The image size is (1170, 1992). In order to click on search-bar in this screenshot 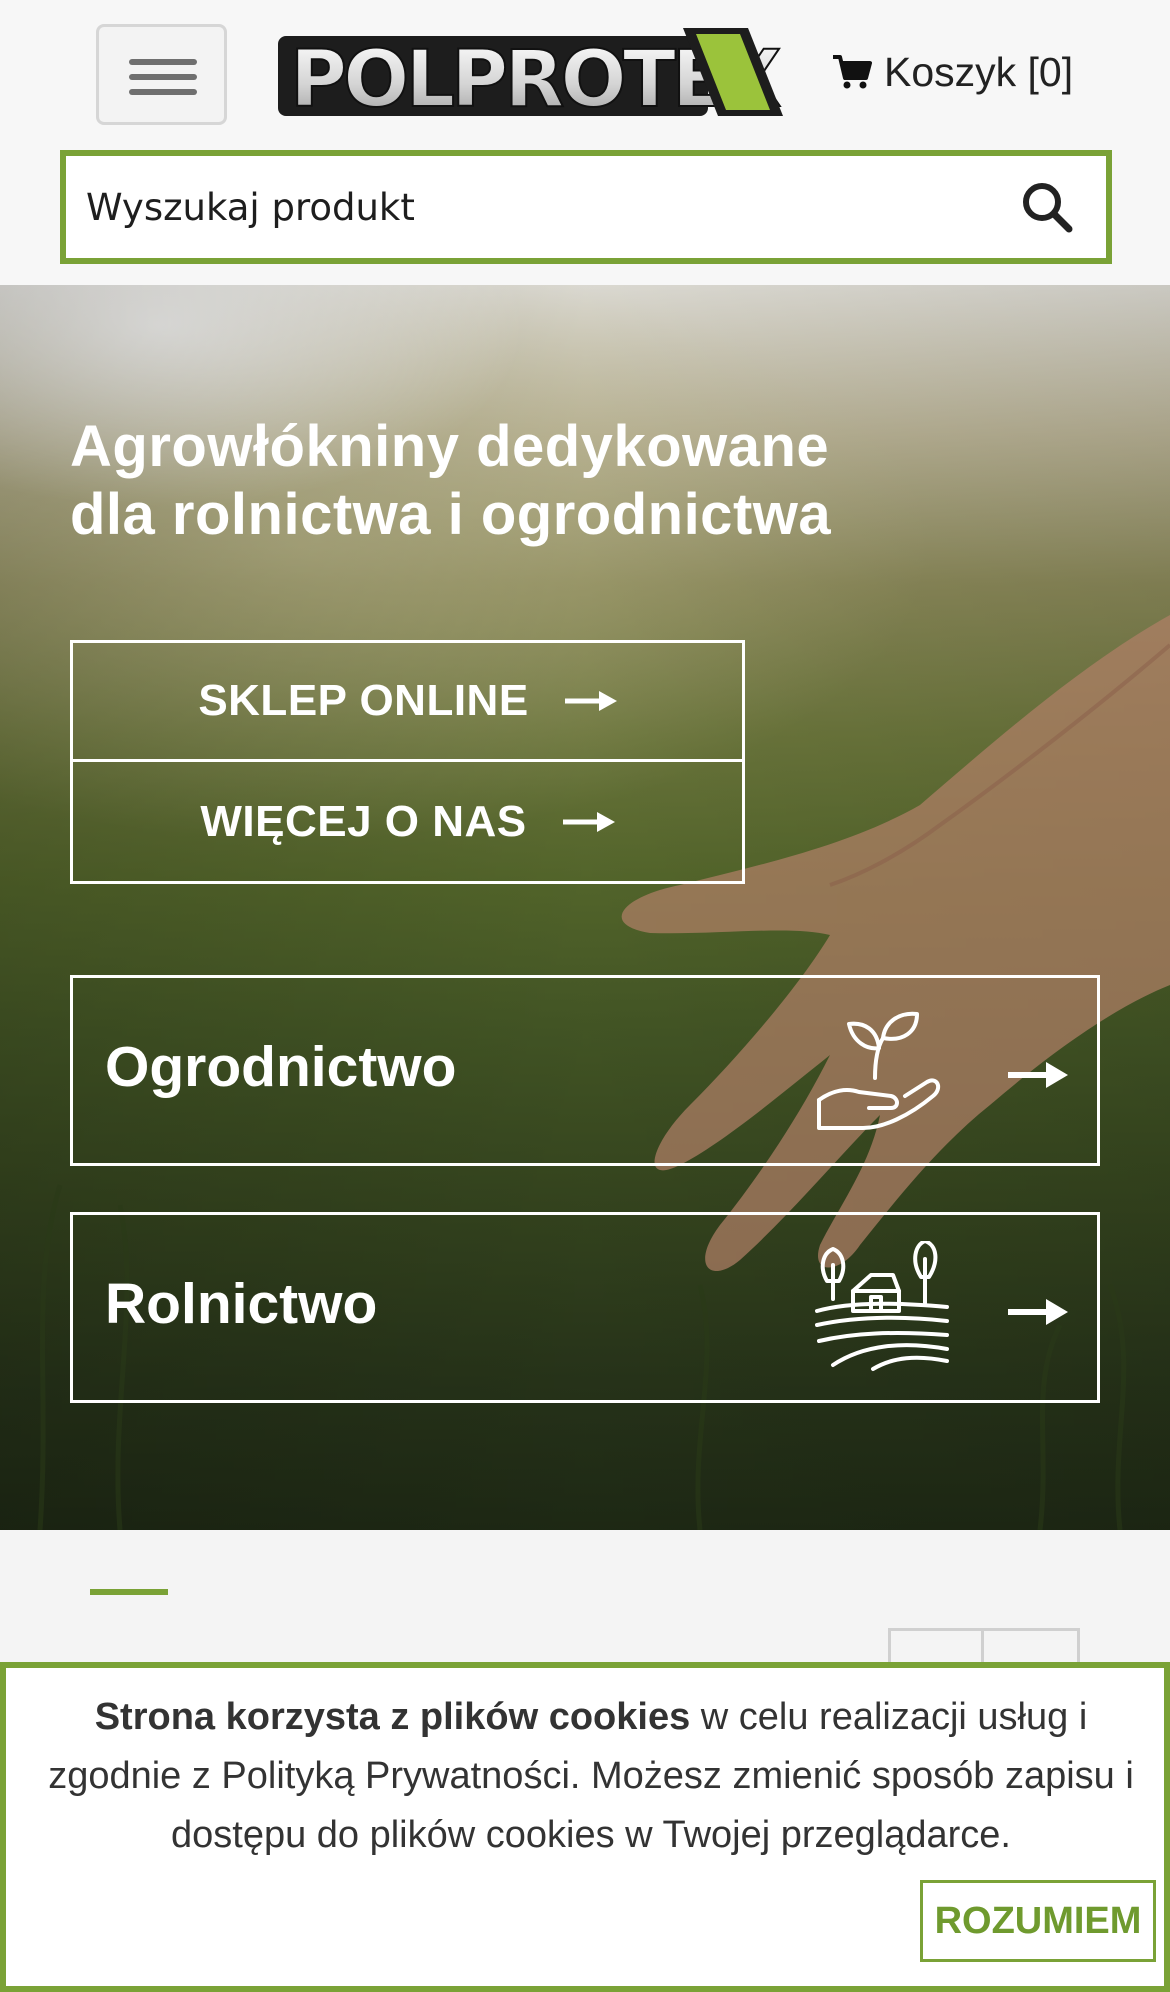, I will do `click(586, 207)`.